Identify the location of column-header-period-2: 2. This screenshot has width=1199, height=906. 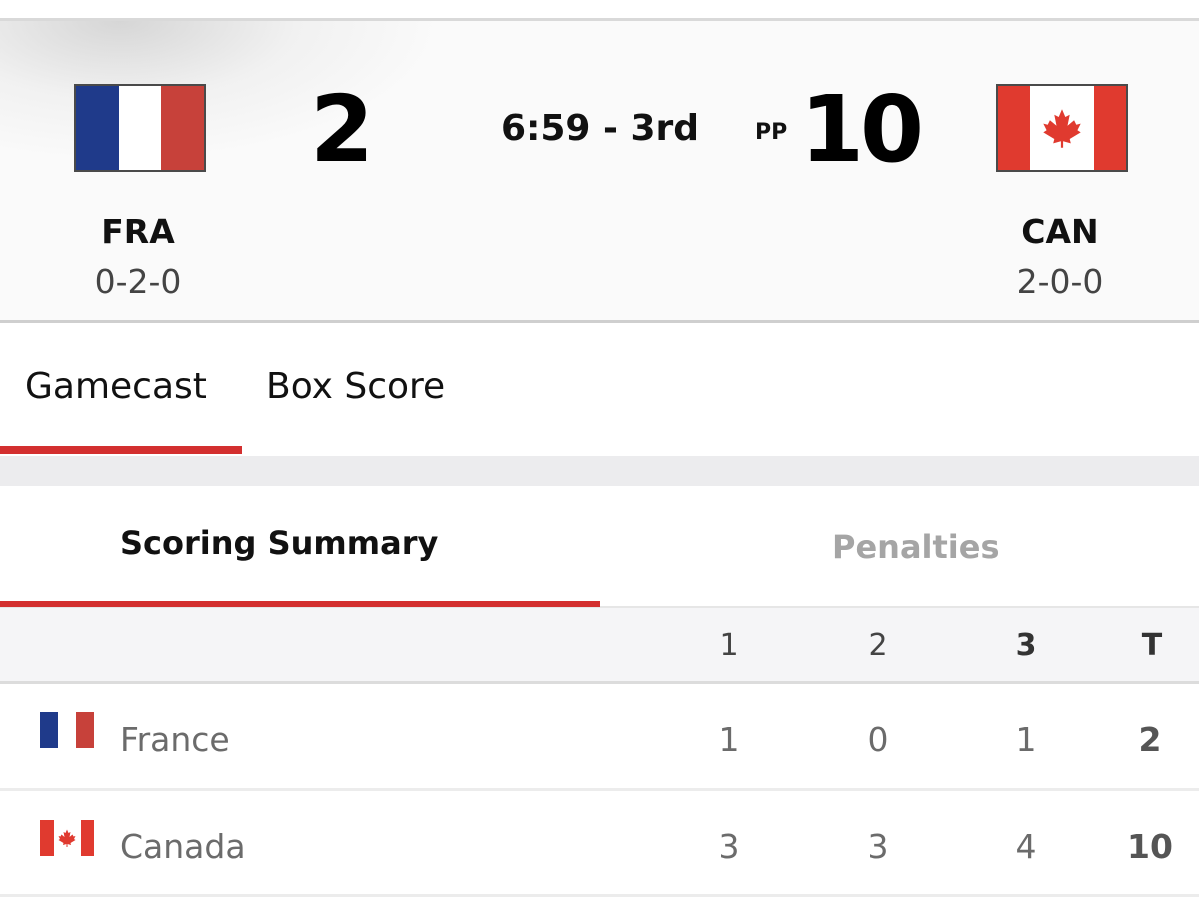
(878, 645).